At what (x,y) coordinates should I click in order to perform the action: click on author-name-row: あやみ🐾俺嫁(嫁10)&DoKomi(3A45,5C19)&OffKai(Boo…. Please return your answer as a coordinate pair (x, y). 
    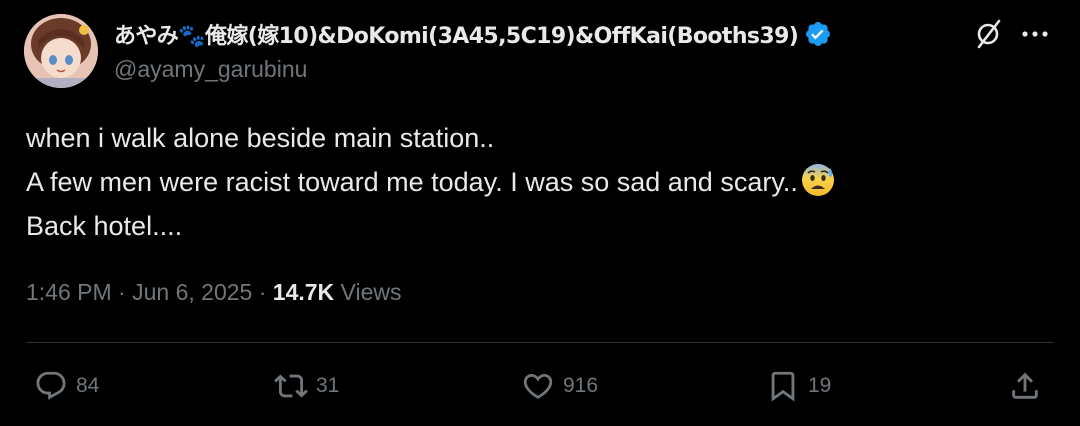
    Looking at the image, I should click on (473, 34).